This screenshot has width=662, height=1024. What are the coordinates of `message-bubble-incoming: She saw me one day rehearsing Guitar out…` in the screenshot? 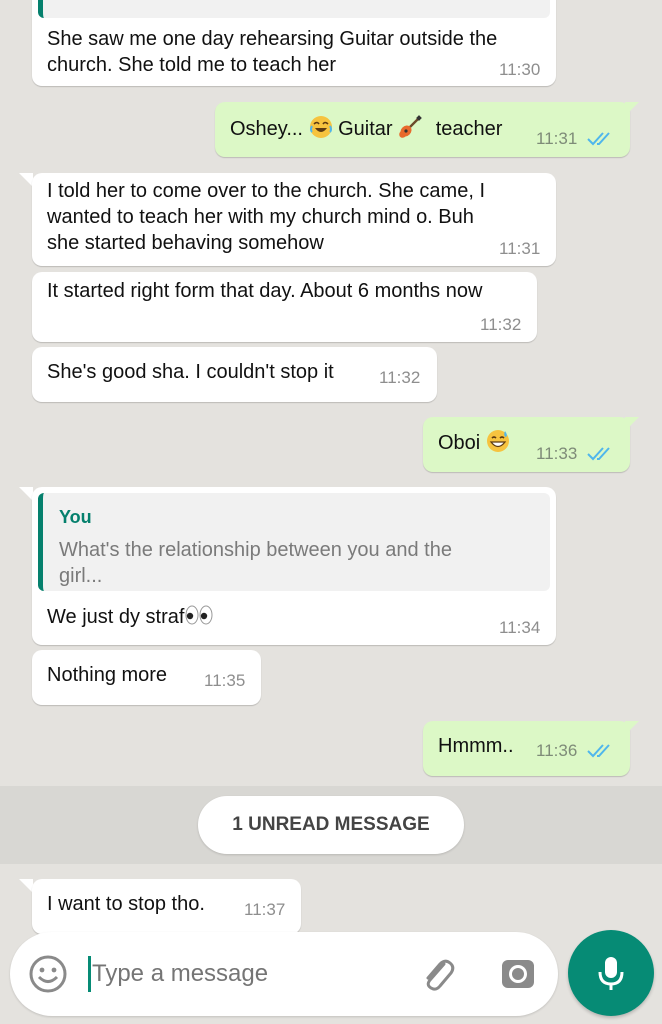 It's located at (294, 43).